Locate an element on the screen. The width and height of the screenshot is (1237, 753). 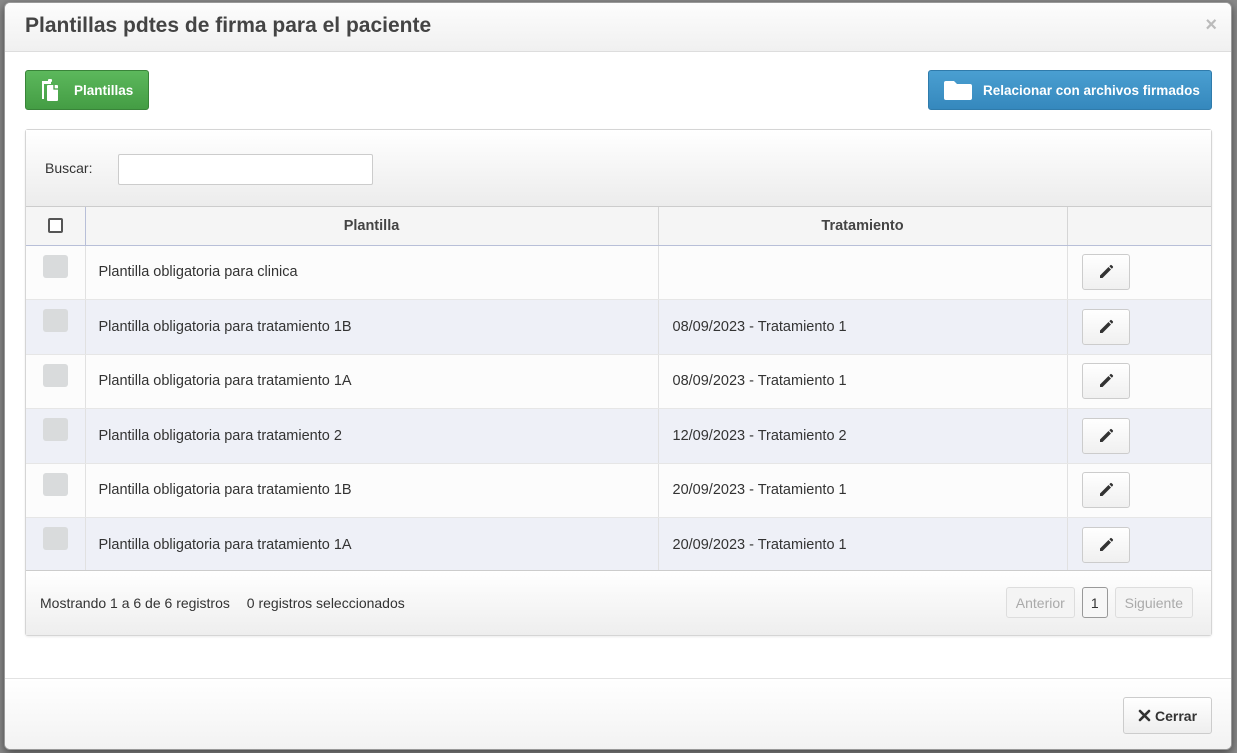
relacionar-archivos-label: Relacionar con archivos firmados is located at coordinates (1091, 90).